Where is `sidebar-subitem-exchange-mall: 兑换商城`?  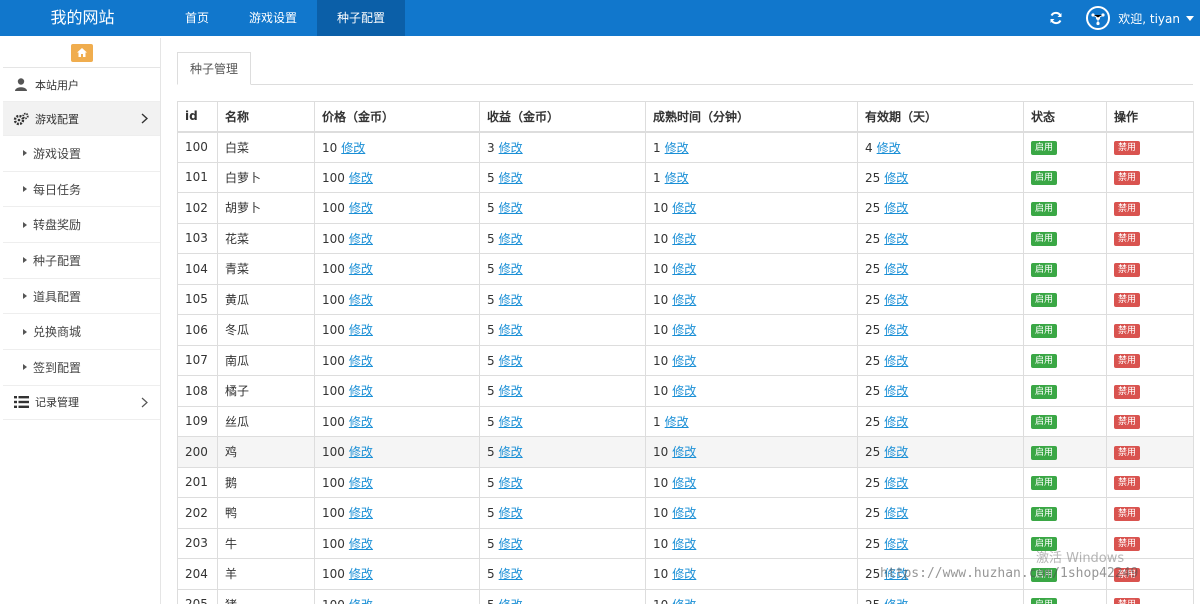
sidebar-subitem-exchange-mall: 兑换商城 is located at coordinates (81, 332).